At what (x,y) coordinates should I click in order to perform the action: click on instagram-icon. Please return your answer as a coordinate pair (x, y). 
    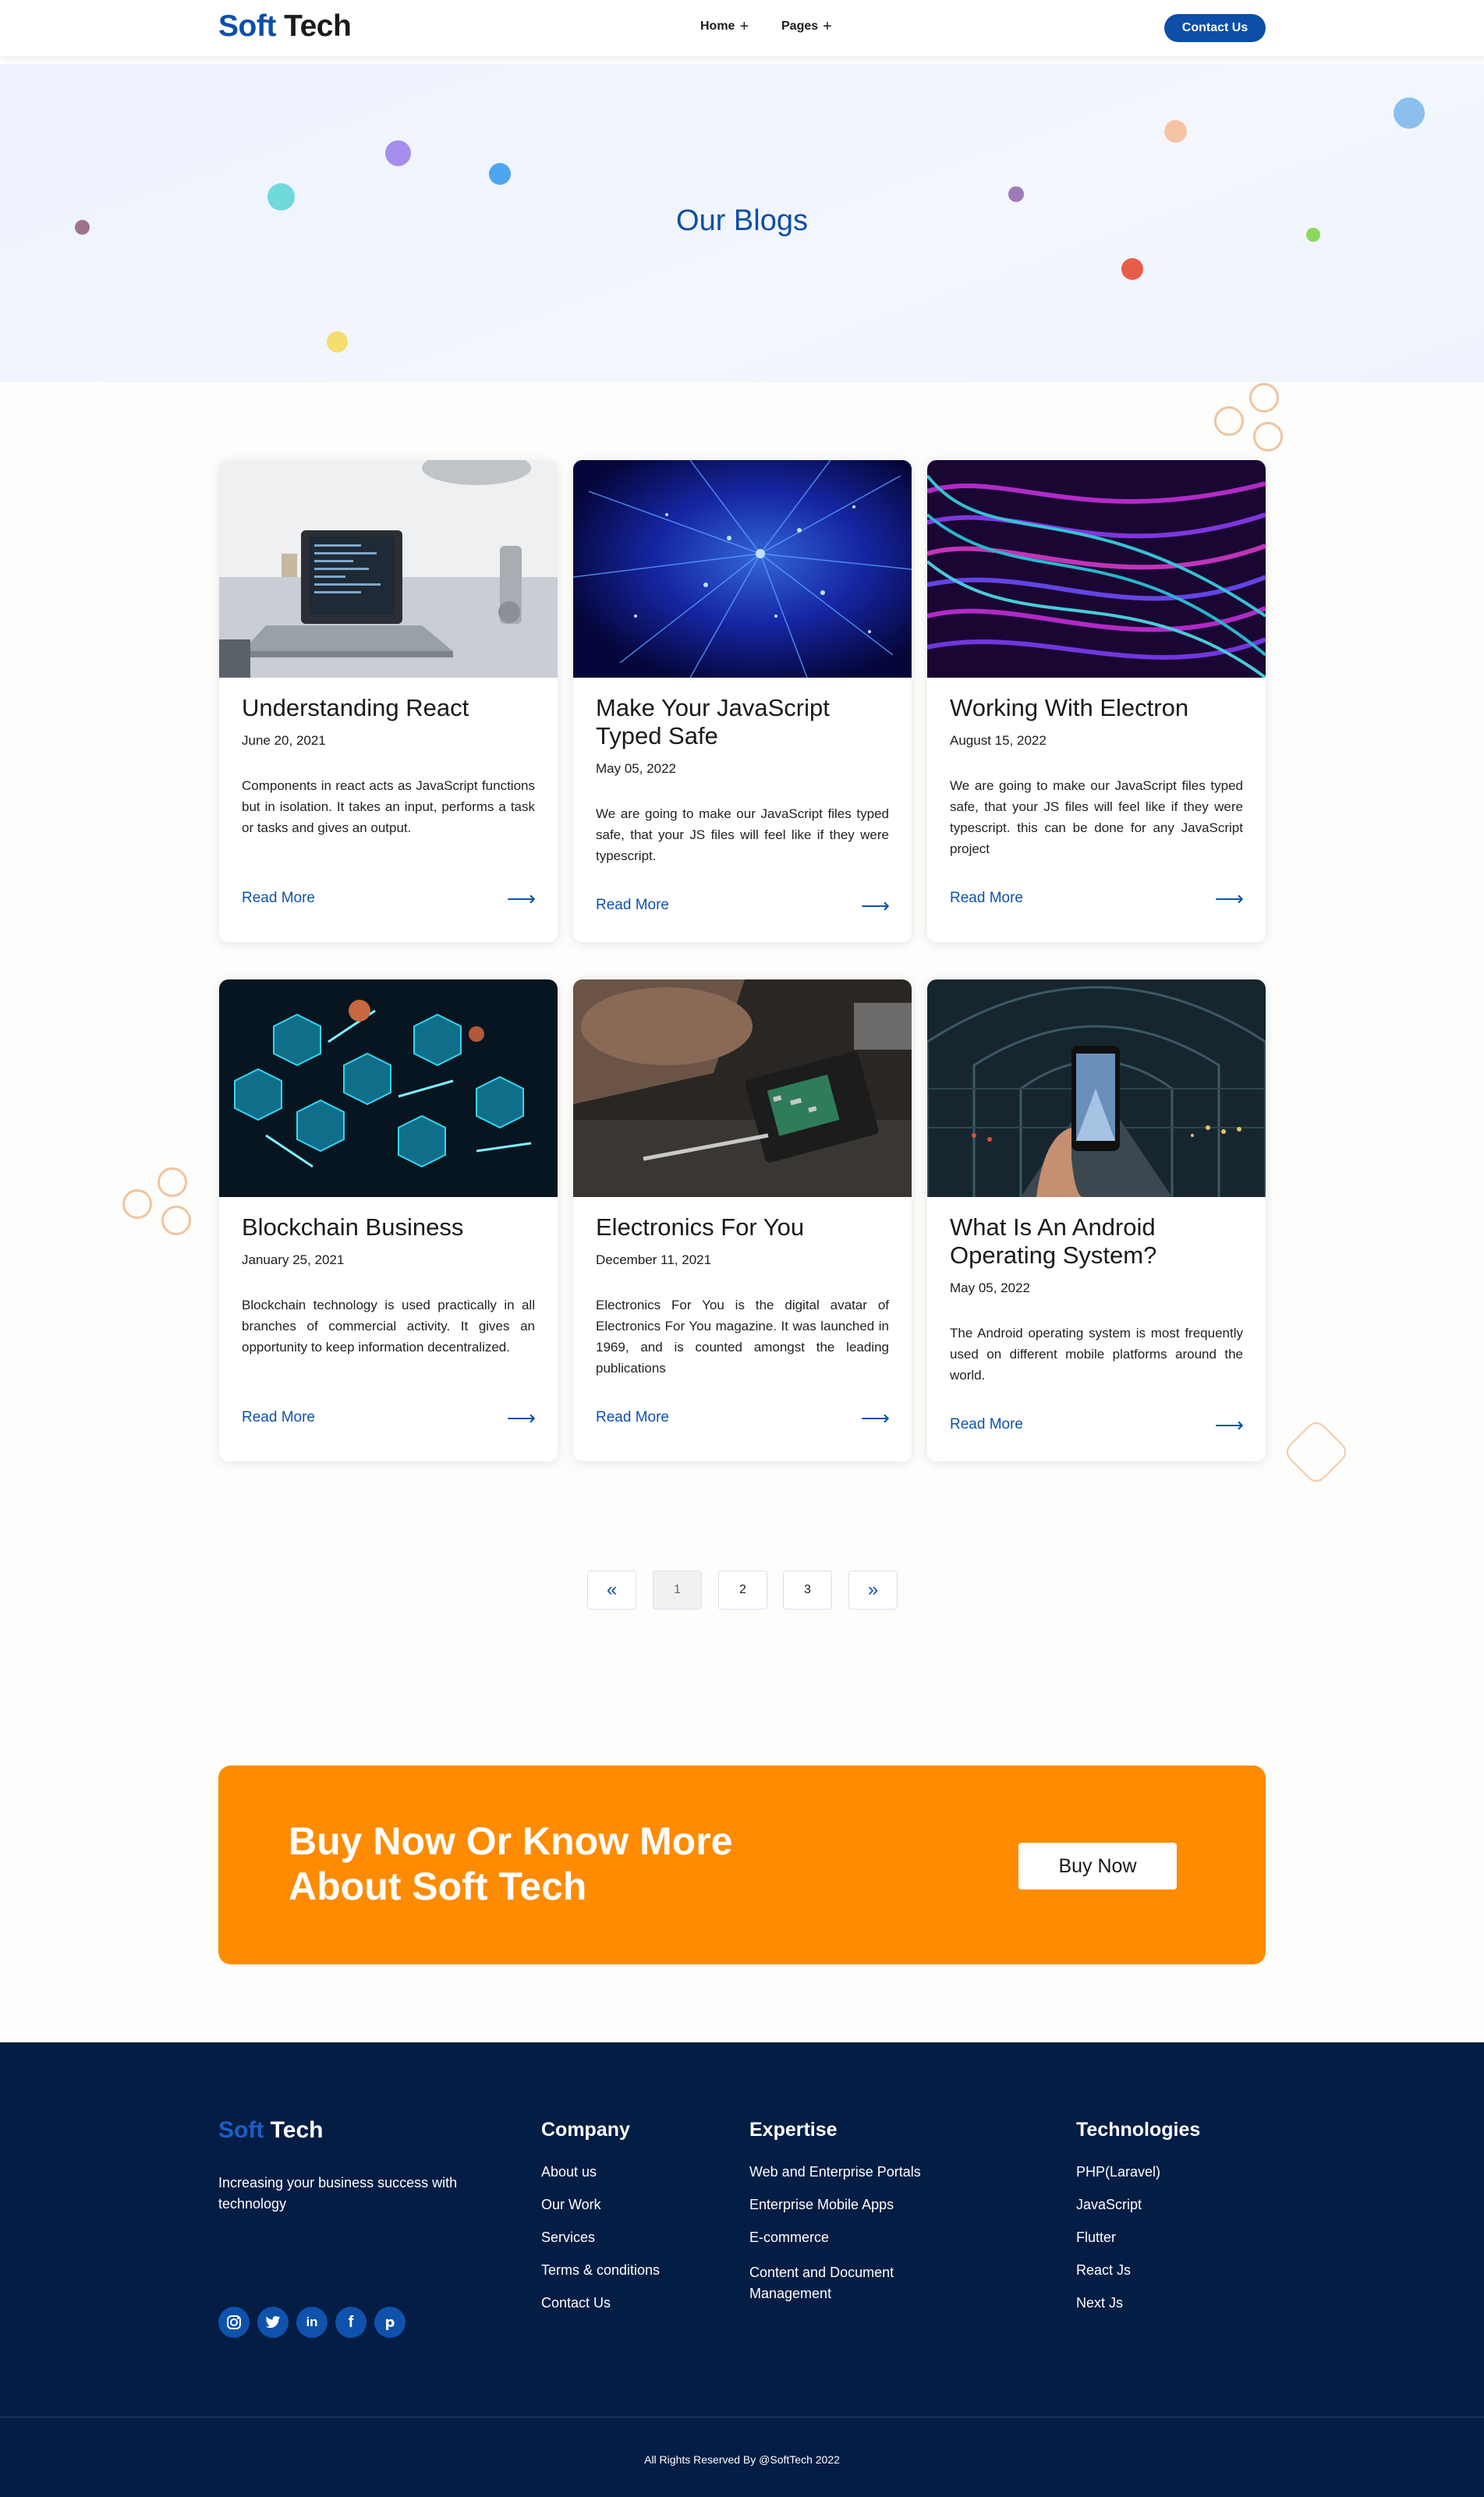
    Looking at the image, I should click on (234, 2322).